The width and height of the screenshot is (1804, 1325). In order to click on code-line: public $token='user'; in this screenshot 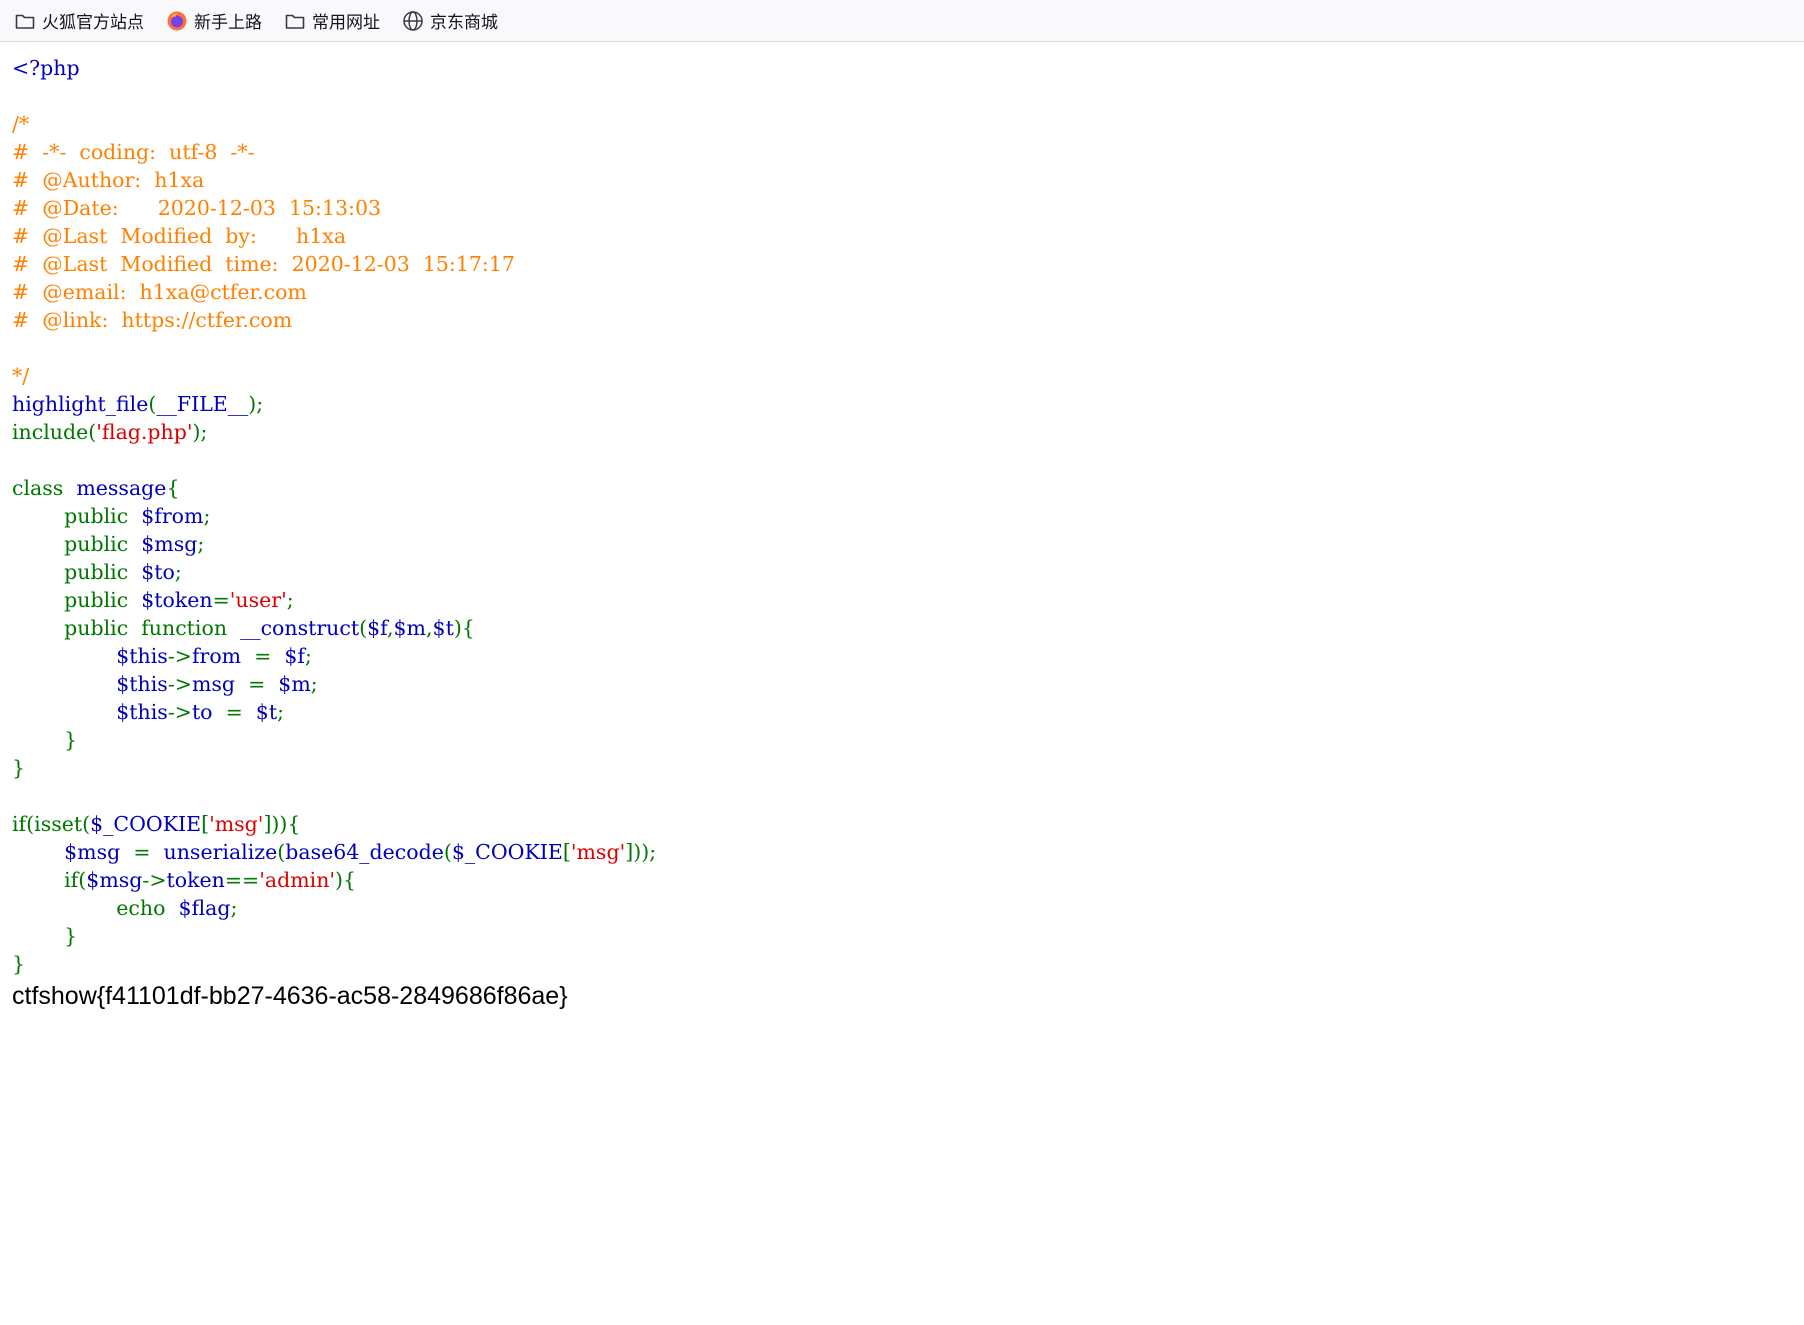, I will do `click(153, 600)`.